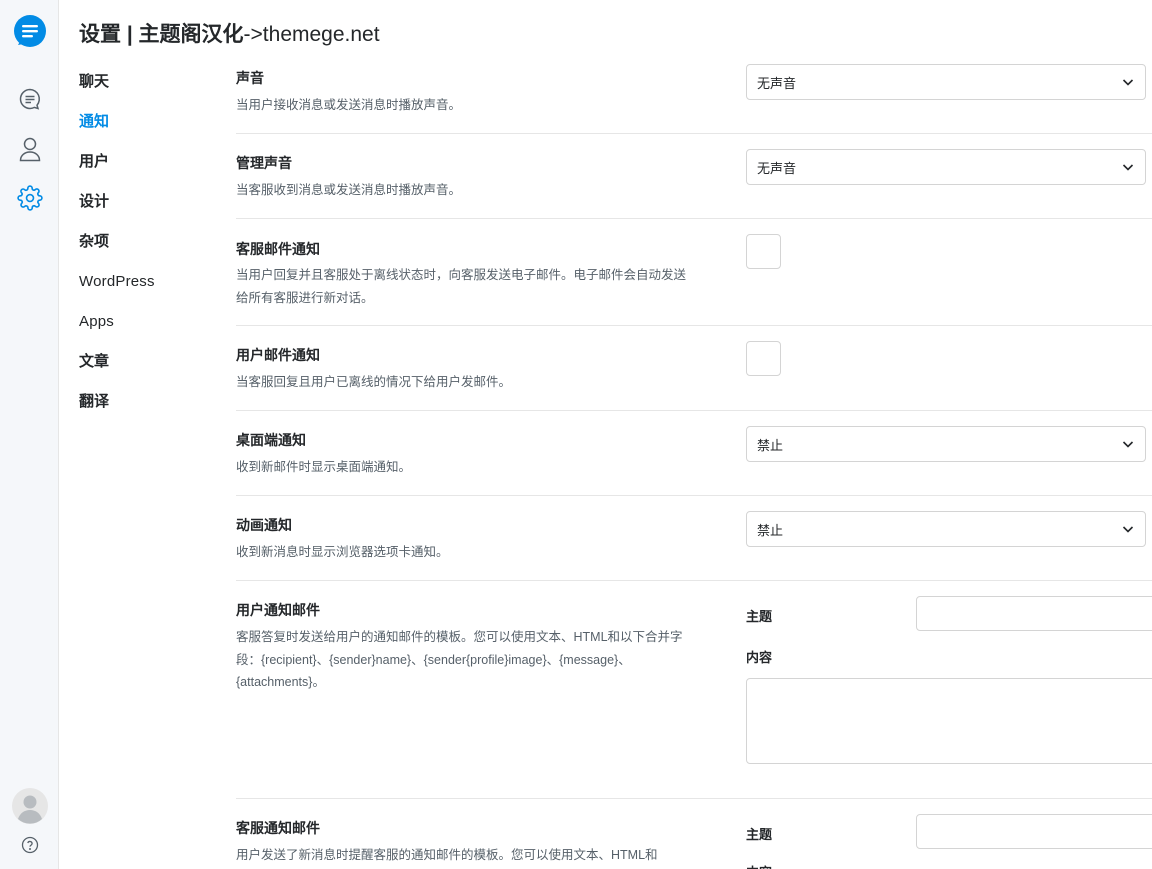  Describe the element at coordinates (1034, 613) in the screenshot. I see `user-template-subject-input` at that location.